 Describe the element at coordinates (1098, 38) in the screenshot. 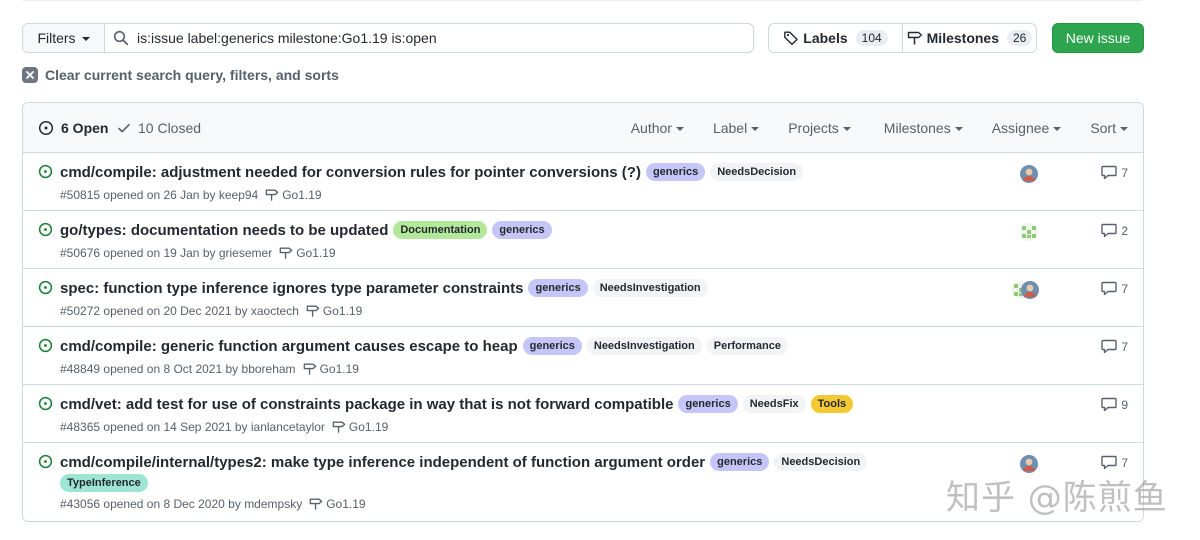

I see `new-issue-button: New issue` at that location.